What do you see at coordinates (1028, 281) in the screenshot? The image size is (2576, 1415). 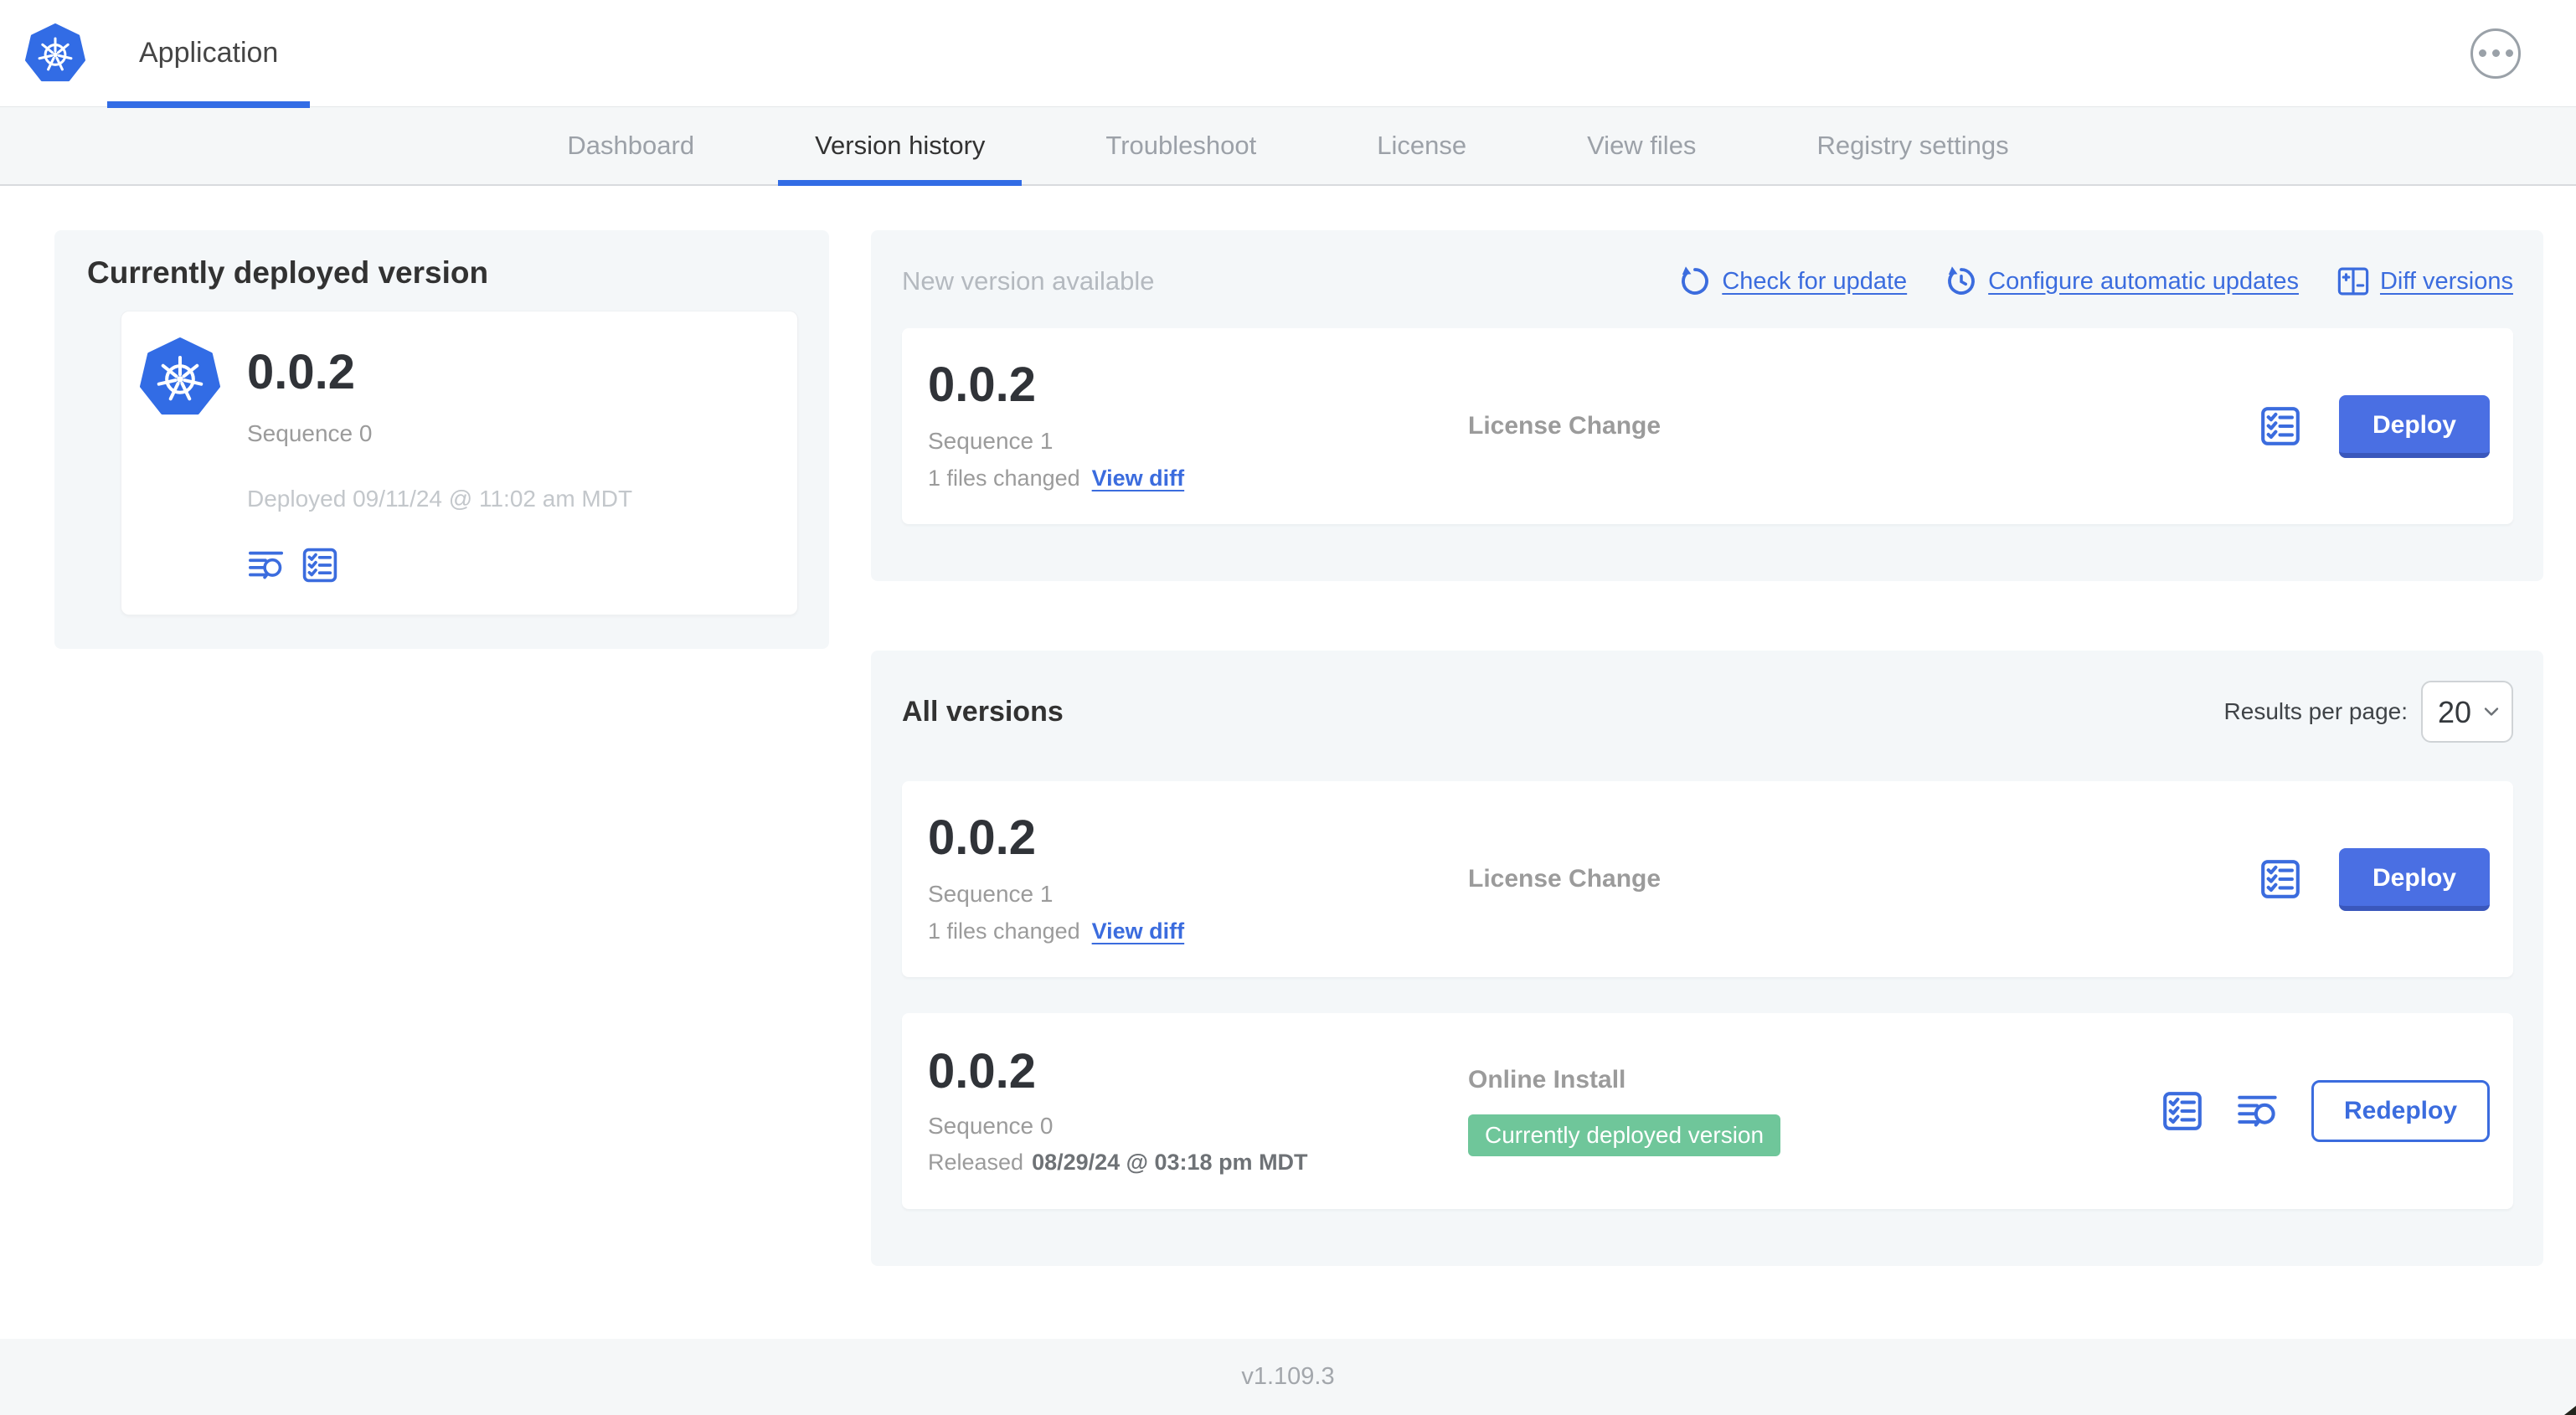 I see `new-version-title: New version available` at bounding box center [1028, 281].